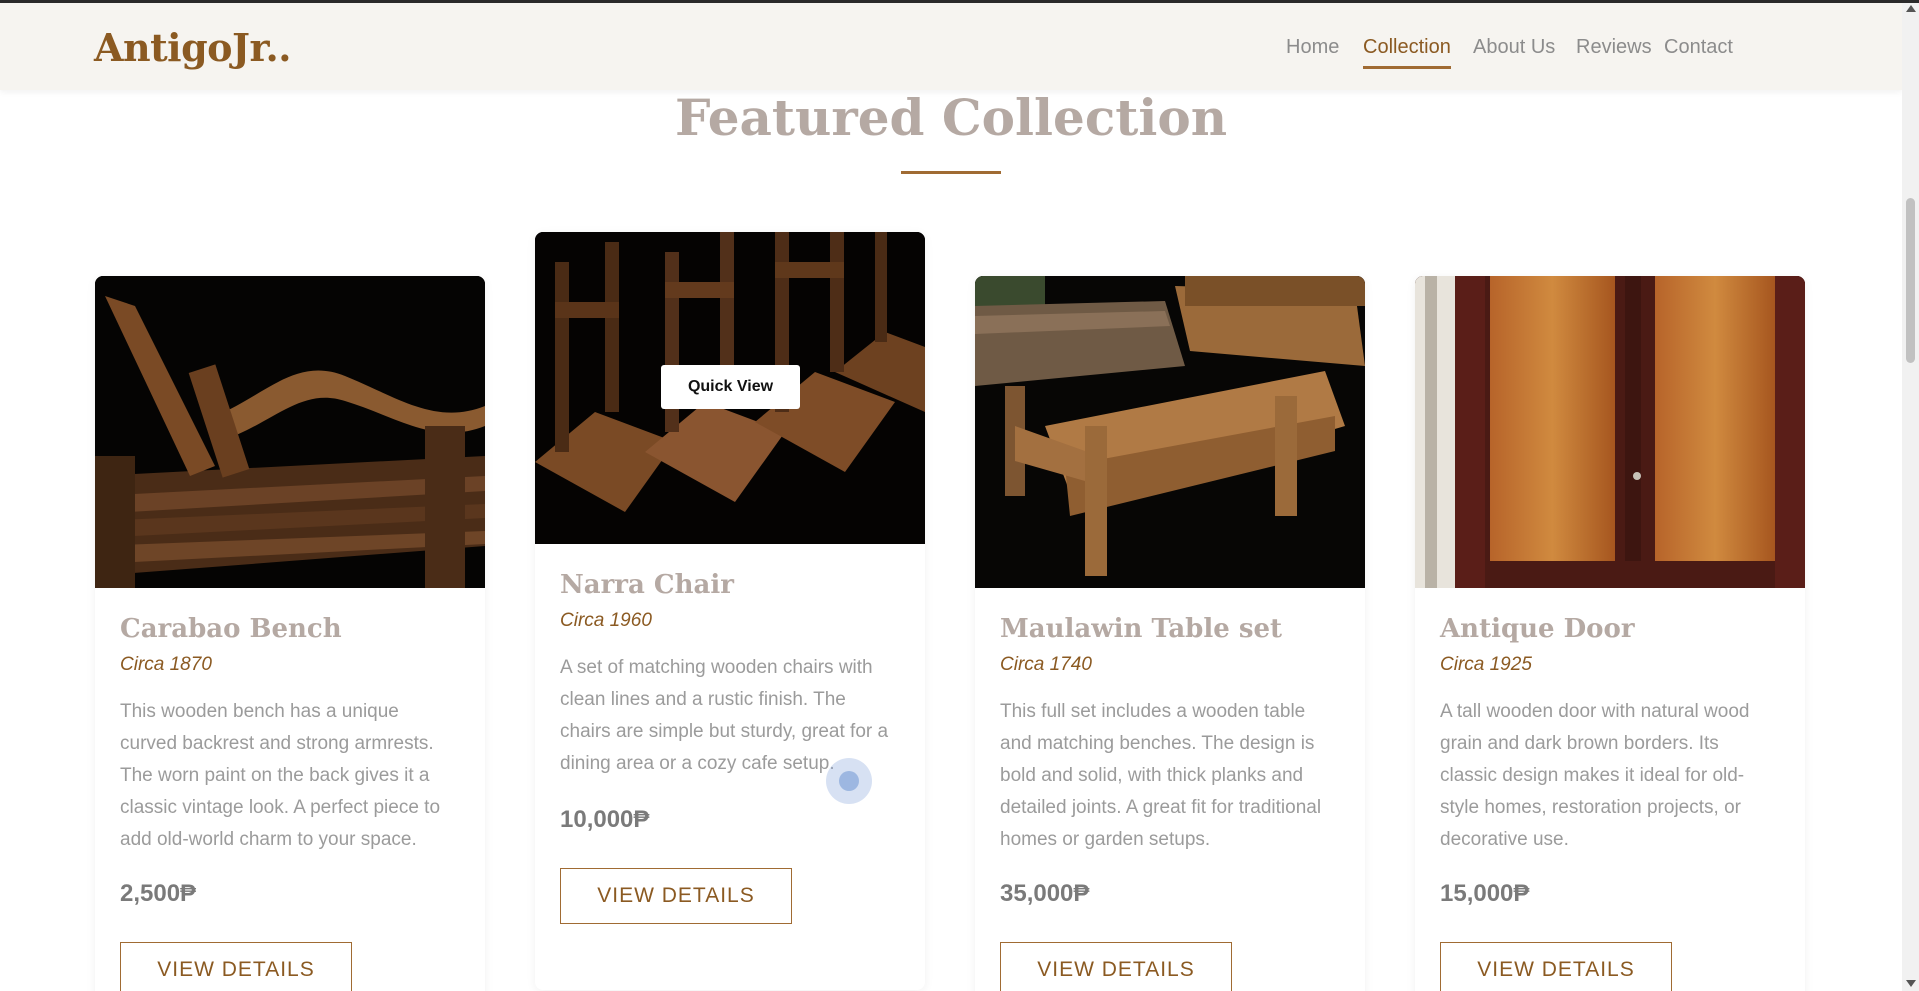  I want to click on product-circa: Circa 1925, so click(1486, 664).